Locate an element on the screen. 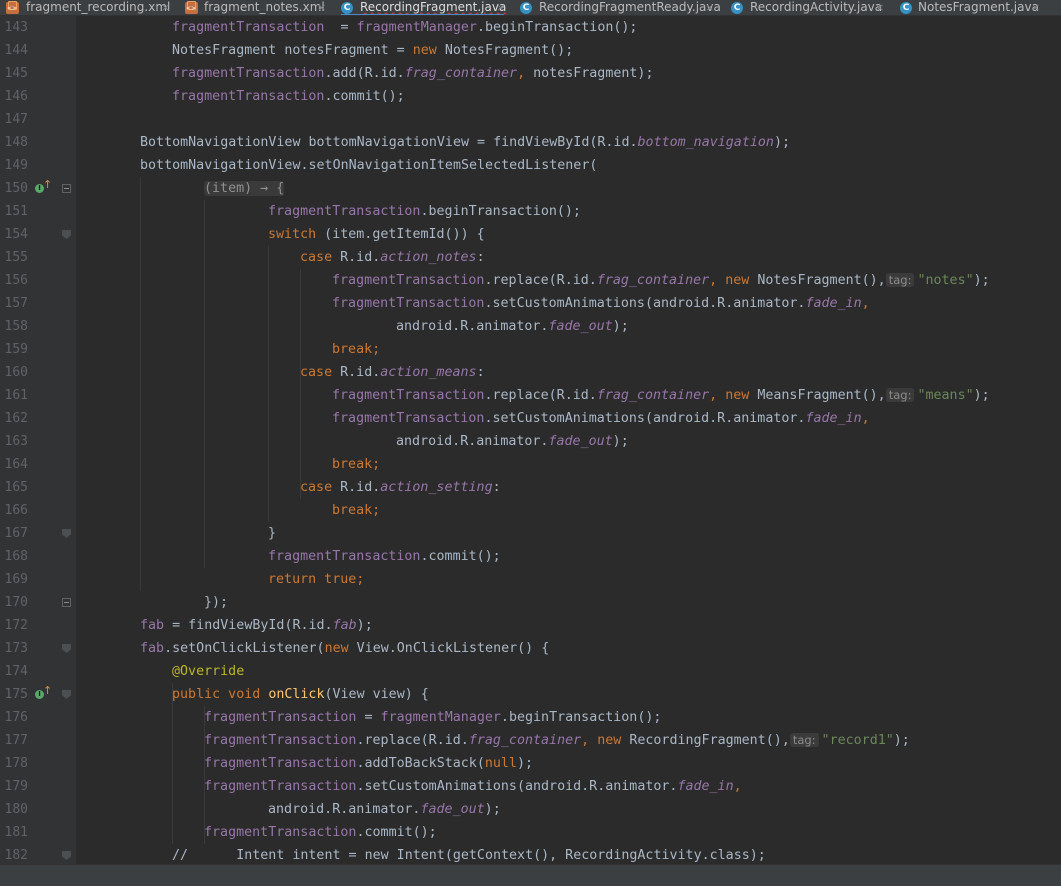  code-line: case R.id.action_setting: is located at coordinates (400, 487).